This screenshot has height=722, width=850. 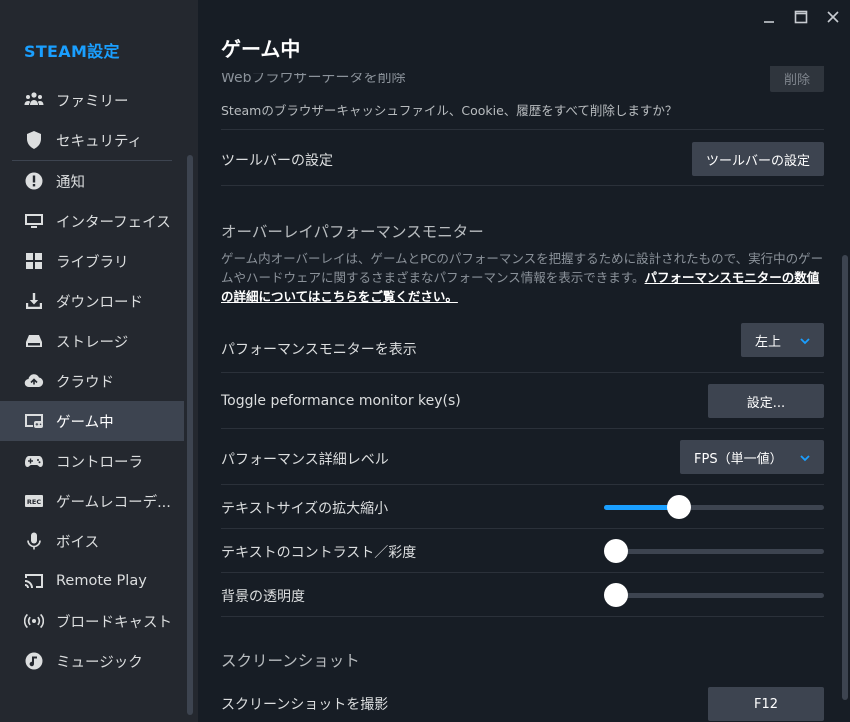 I want to click on cast-icon, so click(x=34, y=581).